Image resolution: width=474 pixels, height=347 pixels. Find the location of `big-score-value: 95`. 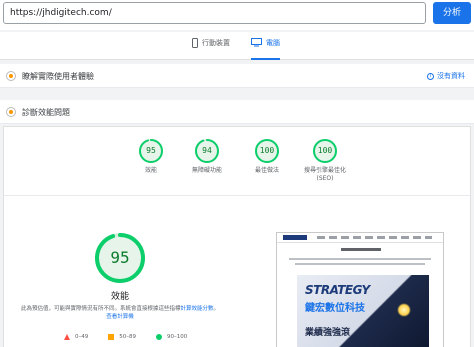

big-score-value: 95 is located at coordinates (120, 257).